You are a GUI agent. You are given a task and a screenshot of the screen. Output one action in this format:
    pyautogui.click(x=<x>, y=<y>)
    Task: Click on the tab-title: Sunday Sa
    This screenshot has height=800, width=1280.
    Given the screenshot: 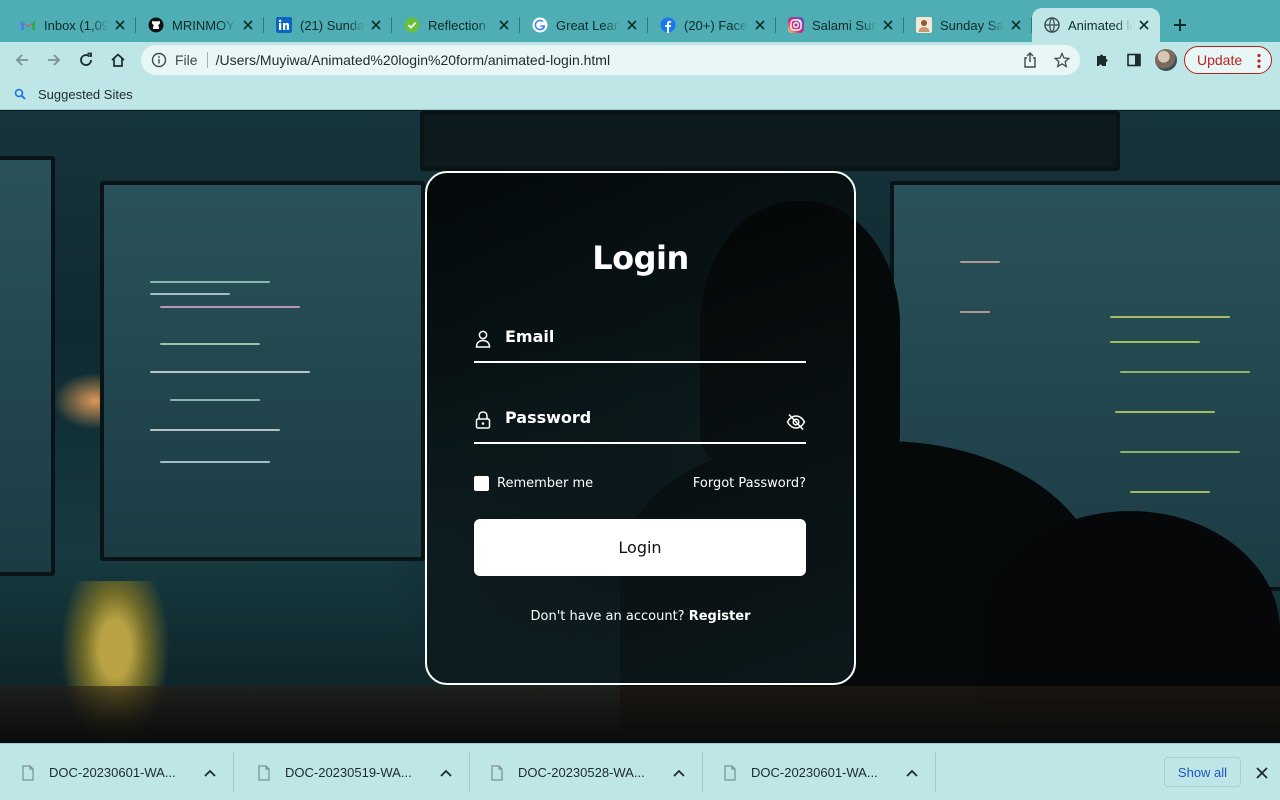 What is the action you would take?
    pyautogui.click(x=972, y=25)
    